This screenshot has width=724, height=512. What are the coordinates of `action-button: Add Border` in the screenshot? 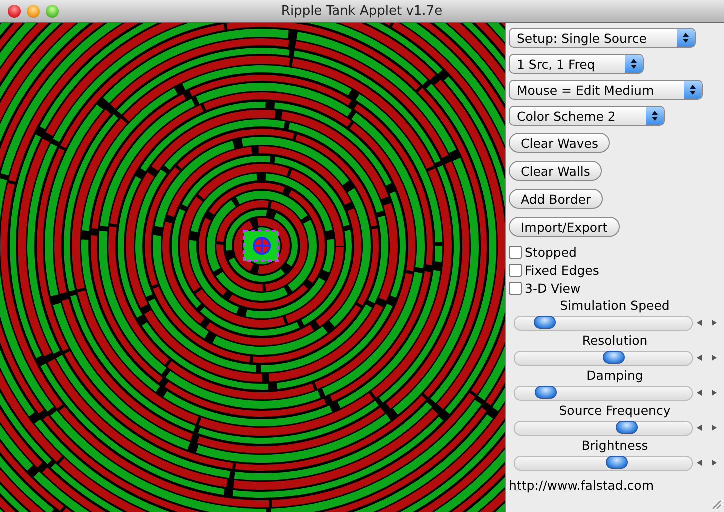 It's located at (556, 199).